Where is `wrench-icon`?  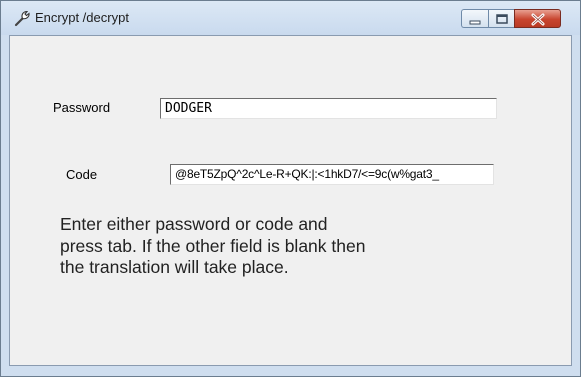
wrench-icon is located at coordinates (22, 18).